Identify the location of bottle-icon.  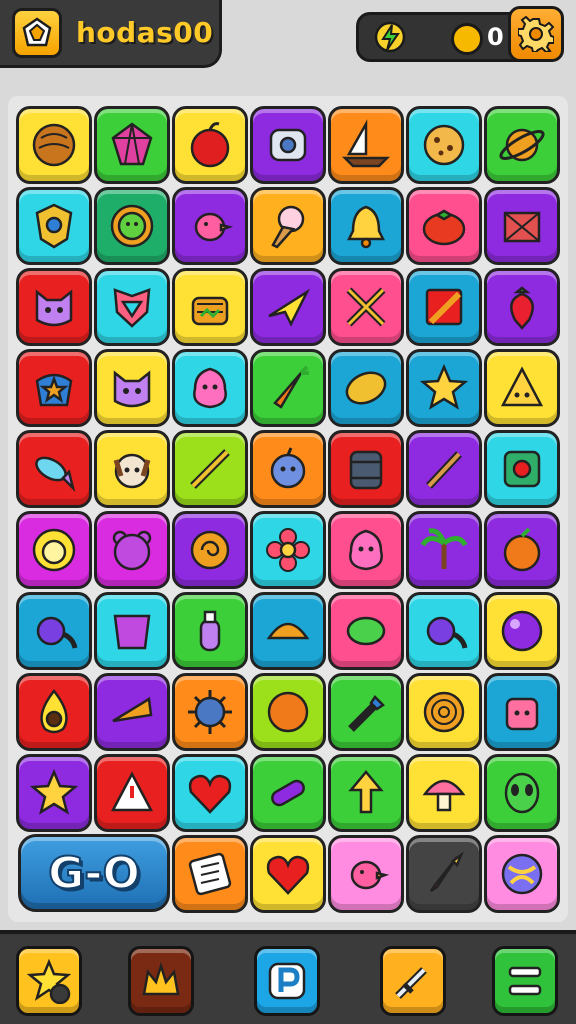
(210, 631).